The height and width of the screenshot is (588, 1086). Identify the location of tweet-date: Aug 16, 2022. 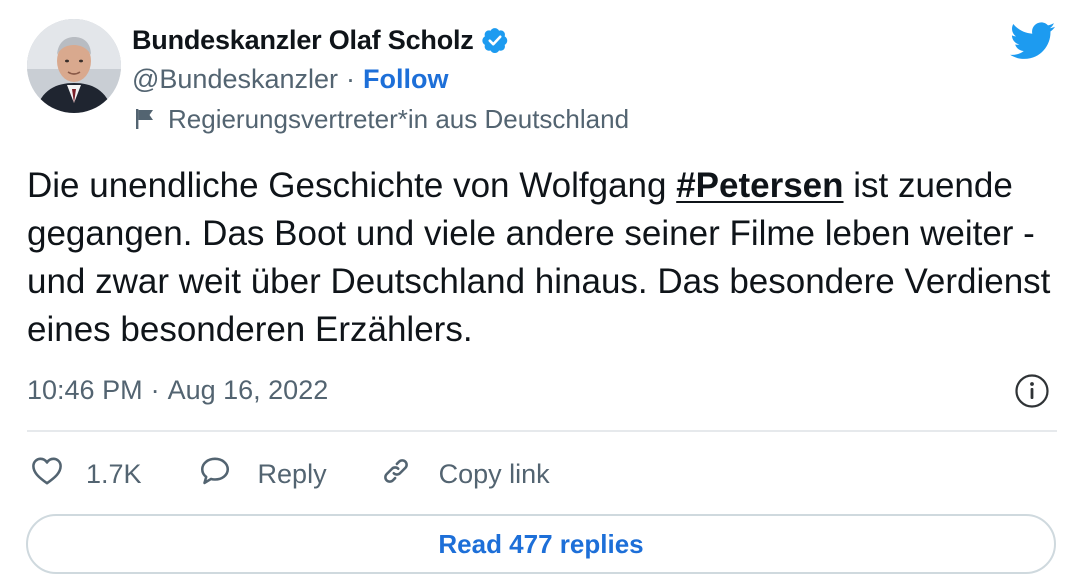
(248, 389).